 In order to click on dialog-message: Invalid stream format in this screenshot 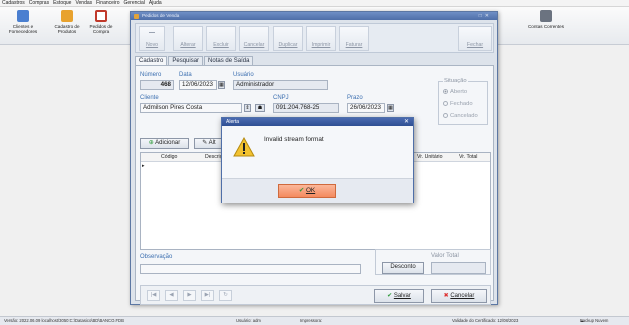, I will do `click(294, 139)`.